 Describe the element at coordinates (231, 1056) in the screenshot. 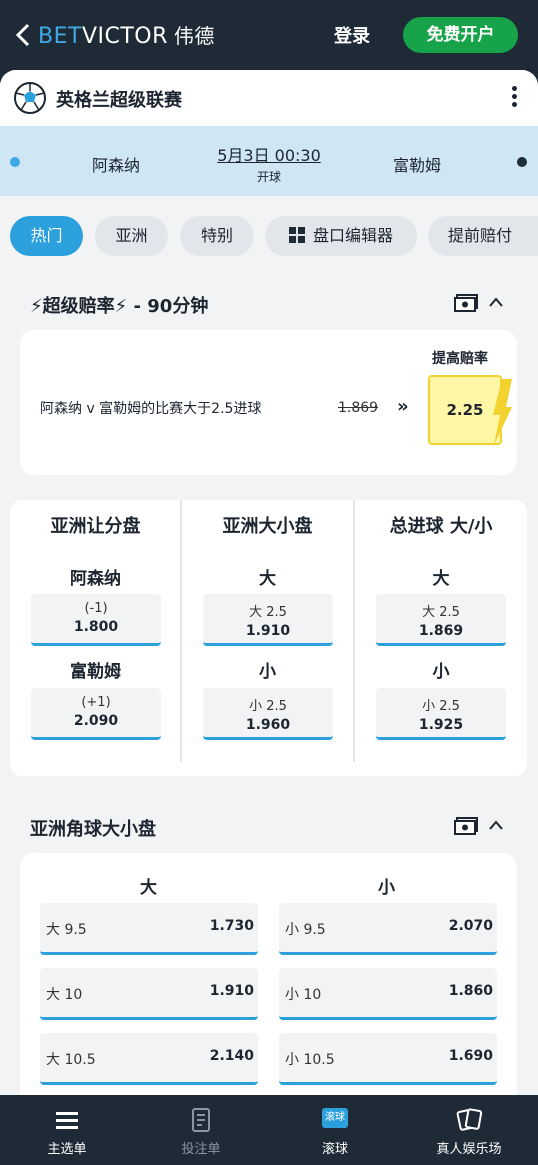

I see `odds-value: 2.140` at that location.